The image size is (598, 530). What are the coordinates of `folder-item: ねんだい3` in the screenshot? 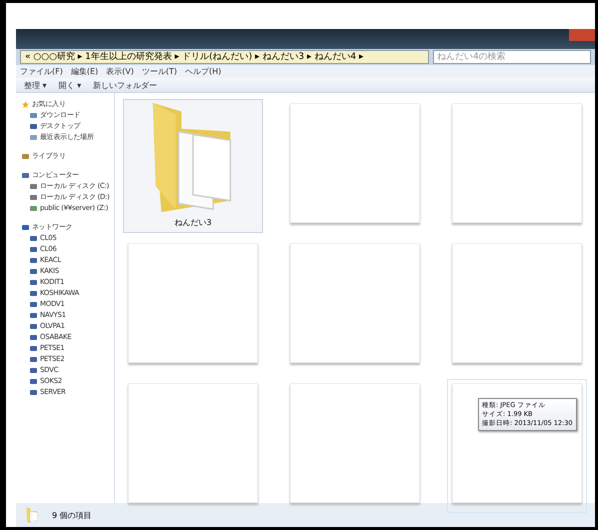 It's located at (193, 166).